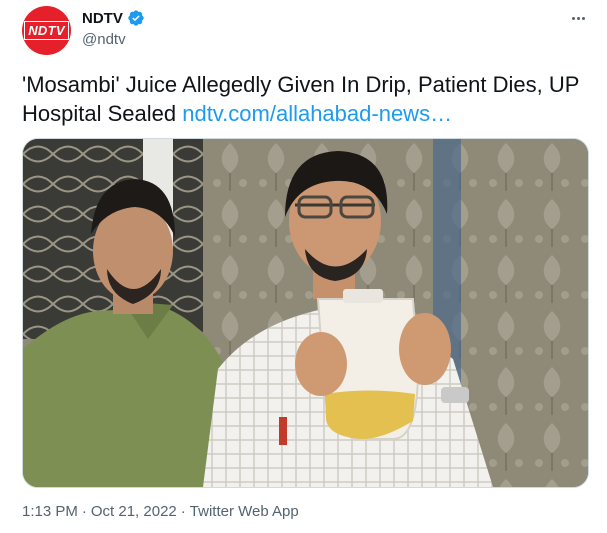 The height and width of the screenshot is (533, 607). I want to click on avatar: NDTV, so click(46, 30).